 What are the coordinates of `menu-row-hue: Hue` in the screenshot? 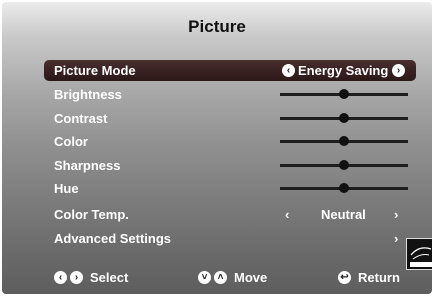 It's located at (230, 188).